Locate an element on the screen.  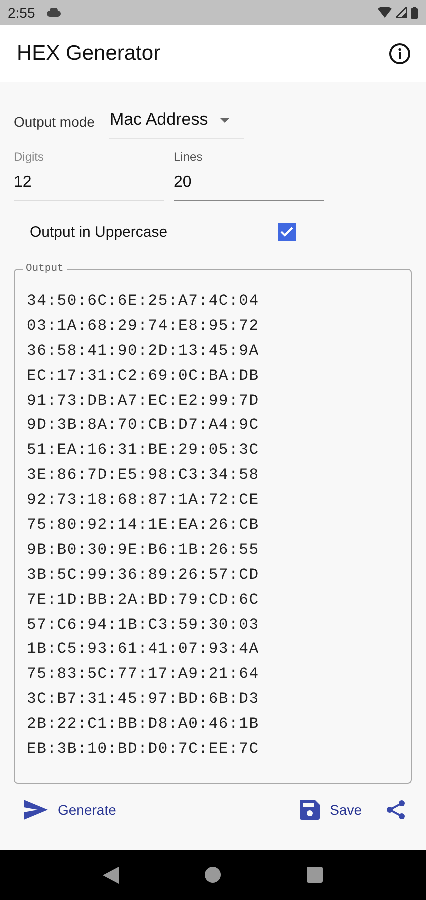
back-icon is located at coordinates (111, 875).